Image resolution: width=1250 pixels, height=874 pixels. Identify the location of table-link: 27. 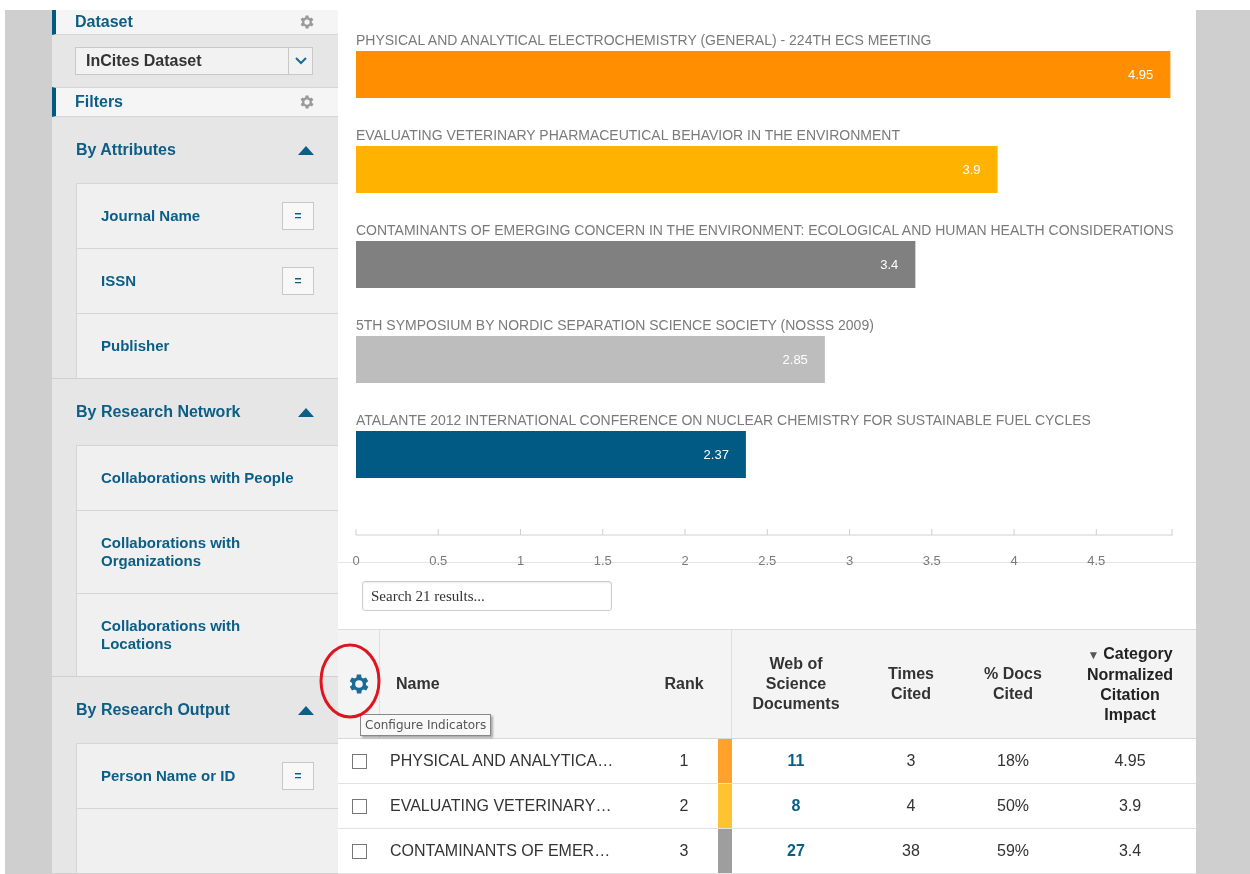
(796, 851).